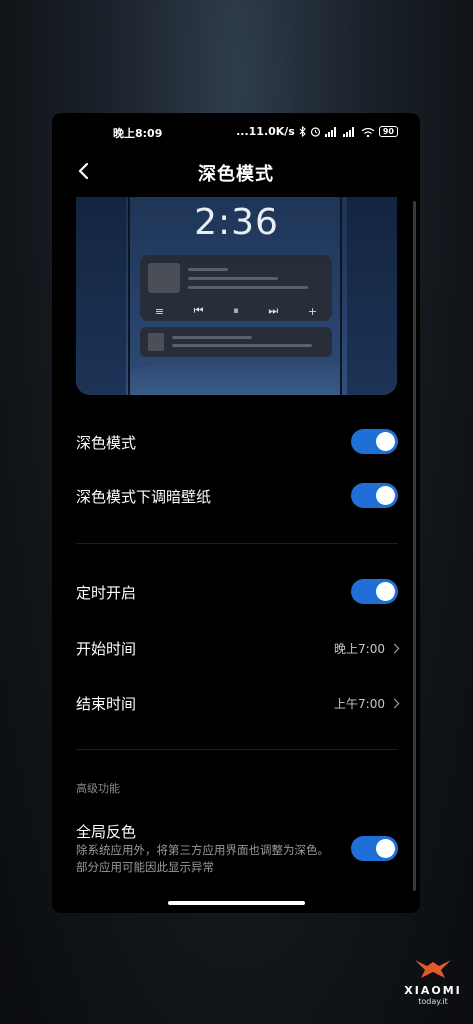 Image resolution: width=473 pixels, height=1024 pixels. I want to click on signal-icon, so click(330, 131).